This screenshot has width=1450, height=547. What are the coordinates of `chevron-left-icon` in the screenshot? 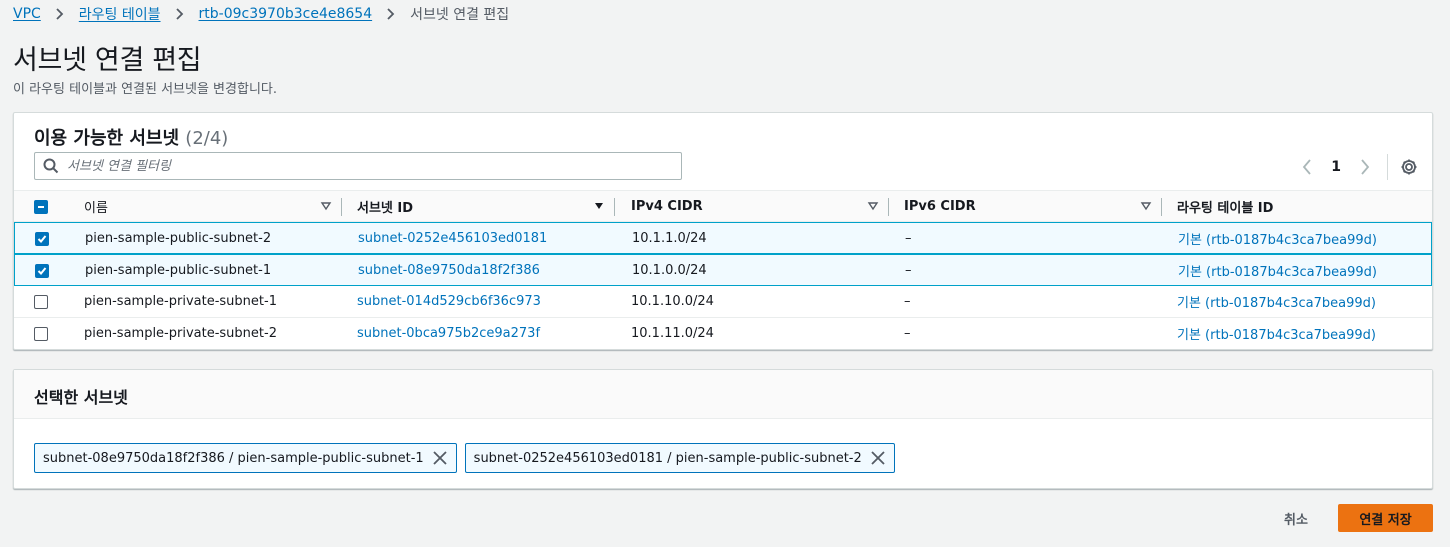 It's located at (1307, 167).